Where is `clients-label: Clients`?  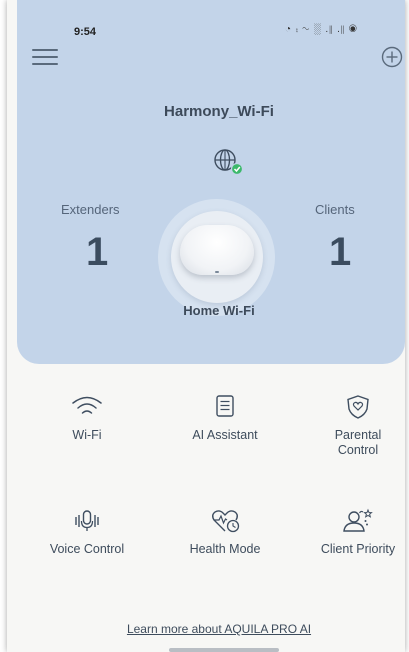
clients-label: Clients is located at coordinates (335, 209).